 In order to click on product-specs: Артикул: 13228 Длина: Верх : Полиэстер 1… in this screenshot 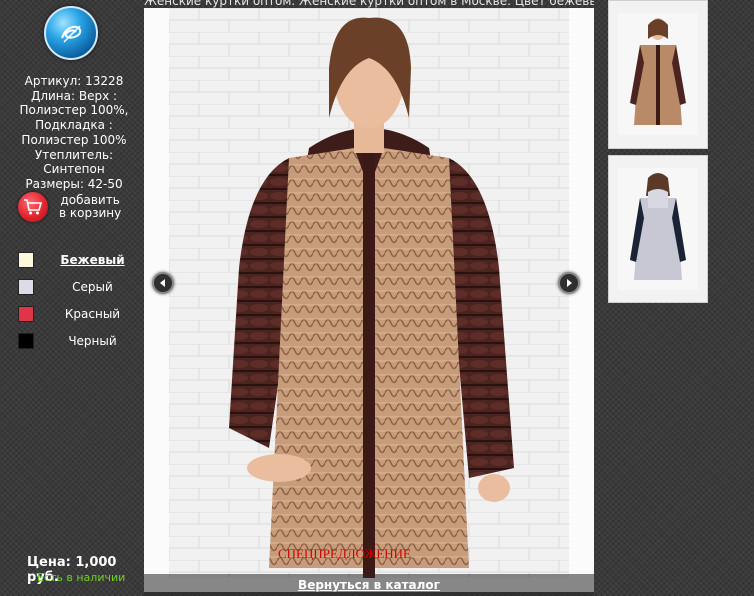, I will do `click(74, 133)`.